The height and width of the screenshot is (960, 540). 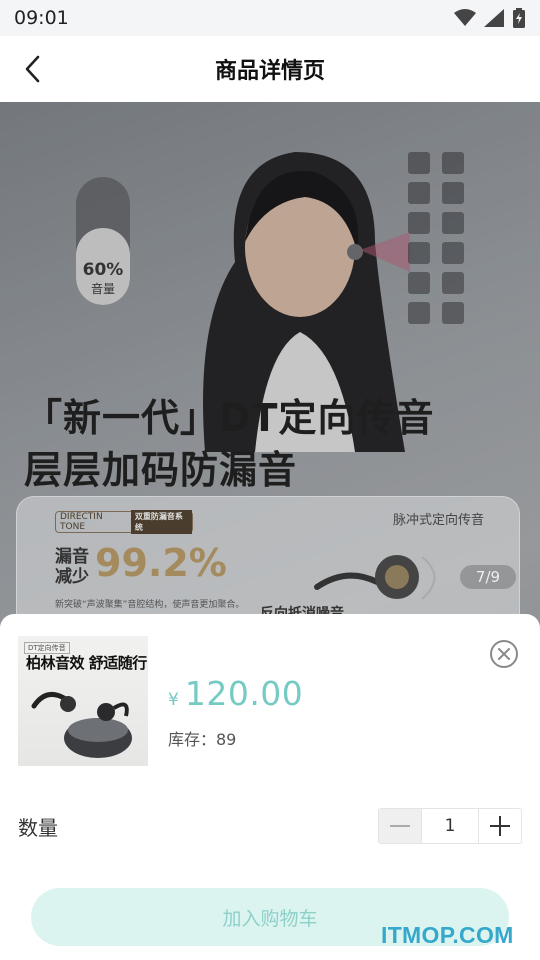 I want to click on quantity-input: 1, so click(x=450, y=826).